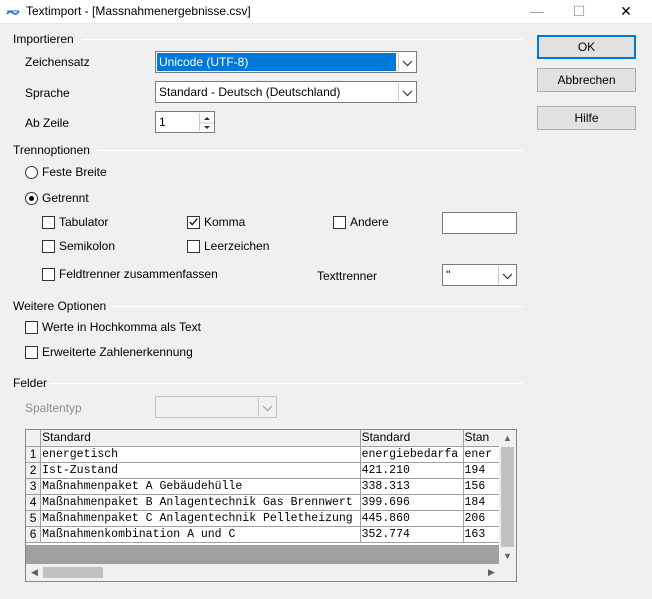  I want to click on other-separator-input, so click(479, 223).